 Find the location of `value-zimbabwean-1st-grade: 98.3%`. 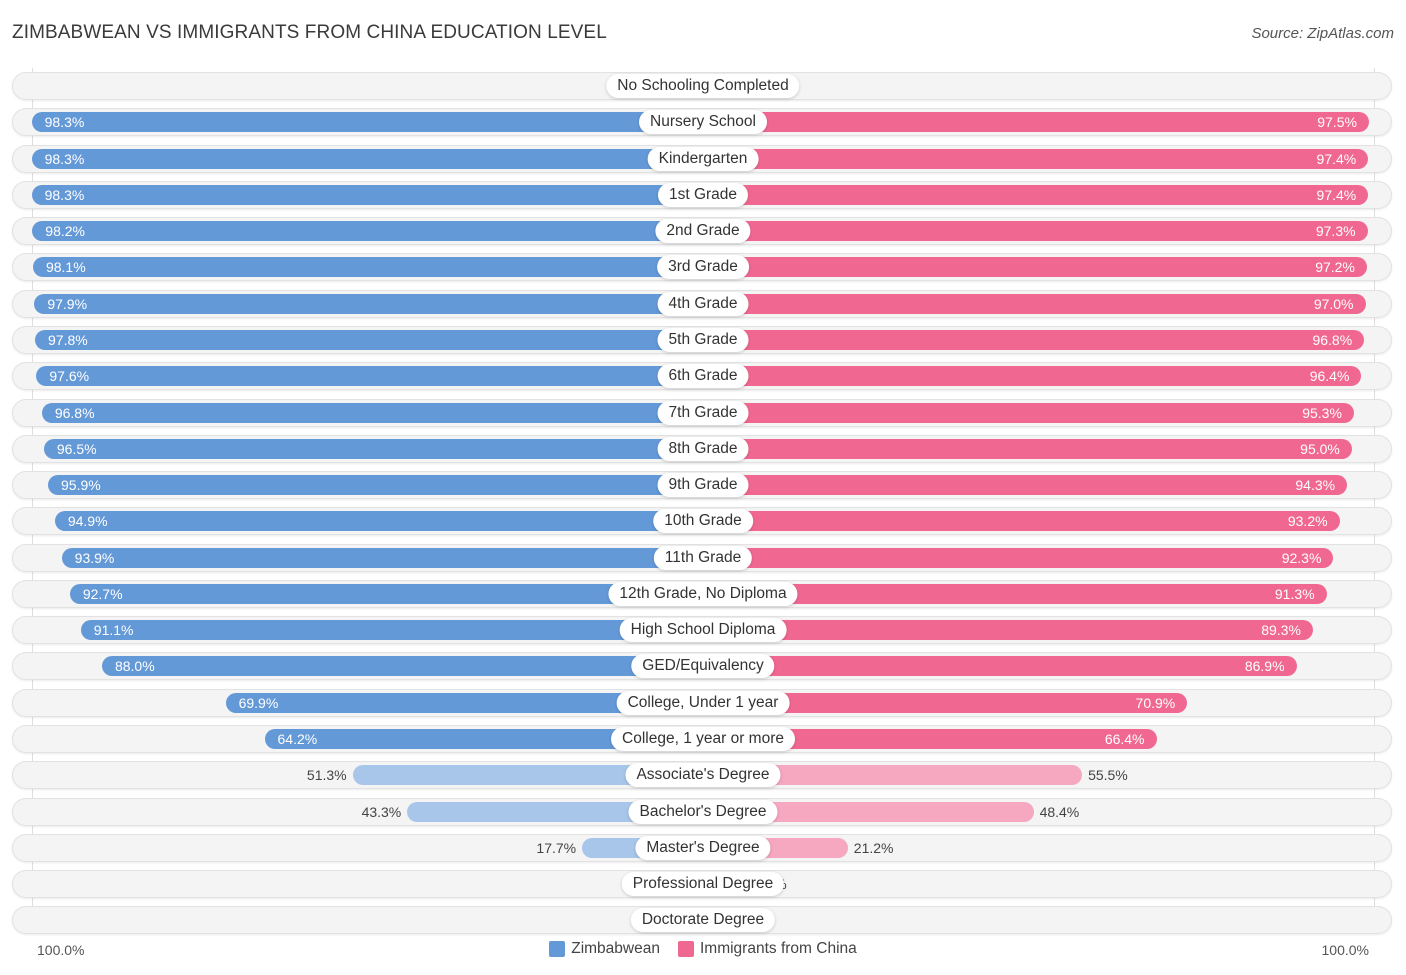

value-zimbabwean-1st-grade: 98.3% is located at coordinates (64, 194).